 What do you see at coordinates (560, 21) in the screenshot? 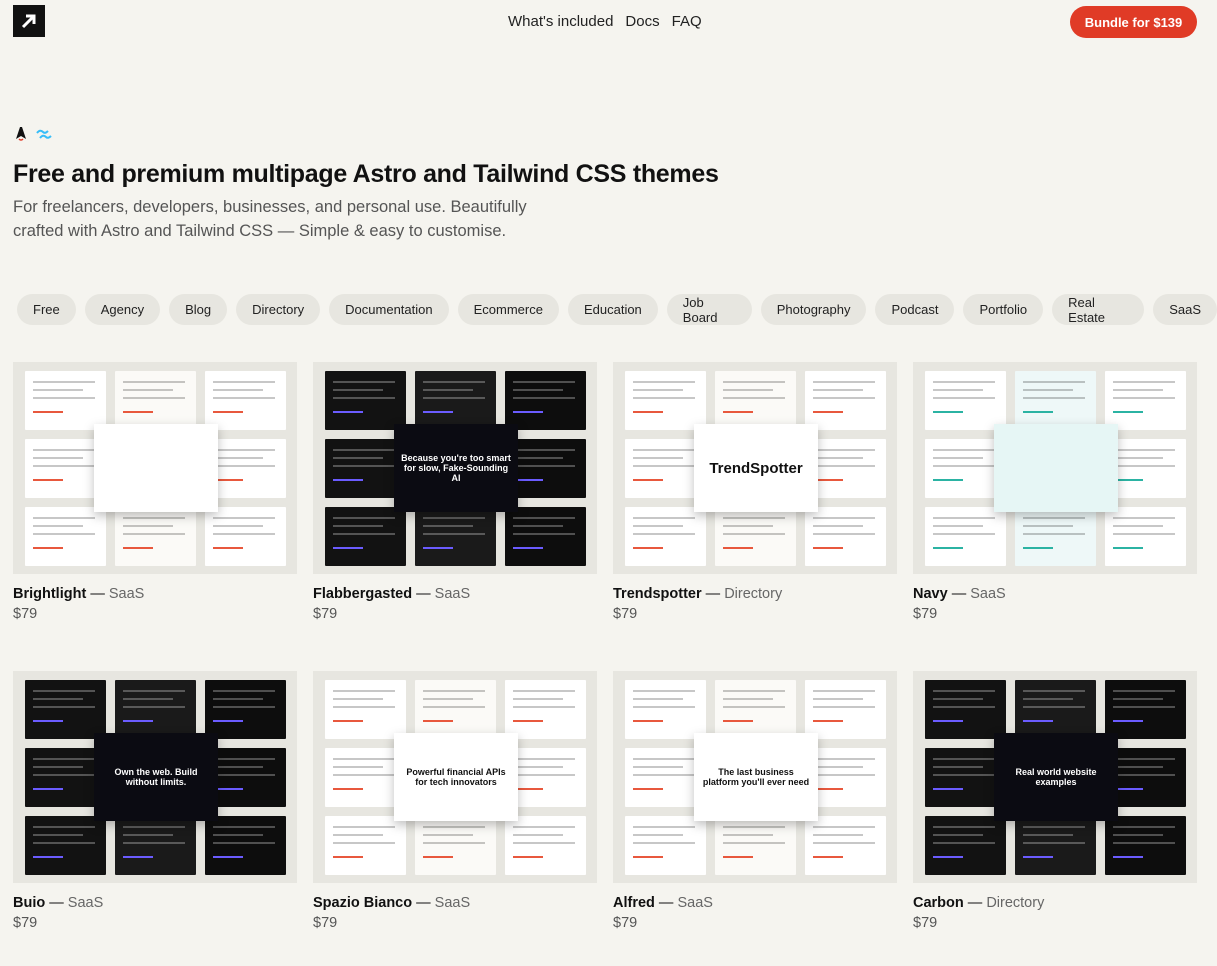
I see `nav-whats-included: What's included` at bounding box center [560, 21].